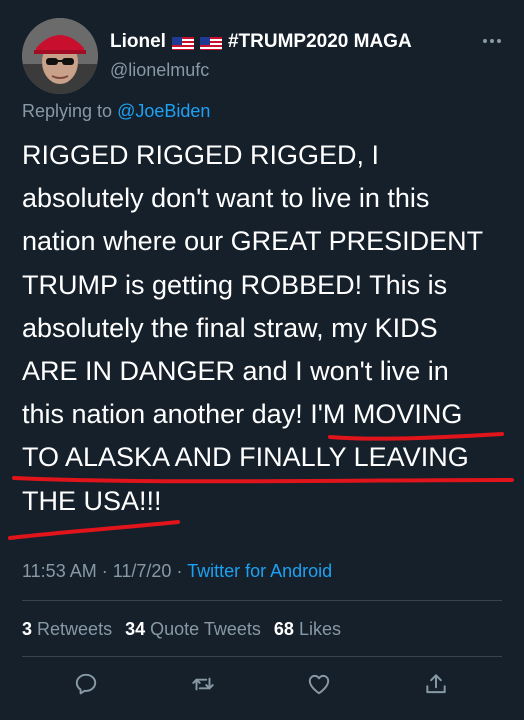  Describe the element at coordinates (242, 414) in the screenshot. I see `tweet-text-line: this nation another day! I'M MOVING` at that location.